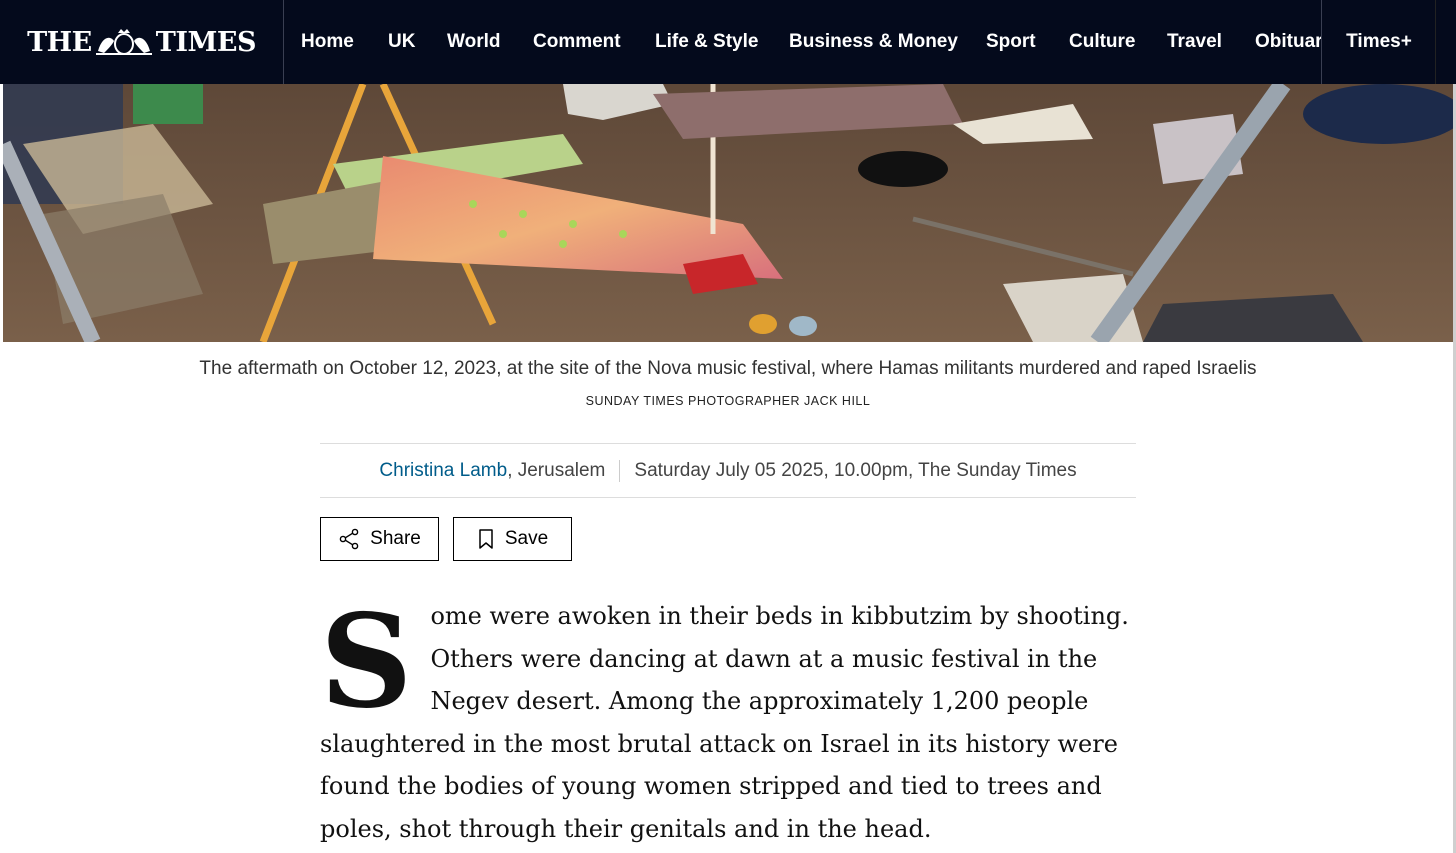  What do you see at coordinates (1102, 42) in the screenshot?
I see `nav-culture: Culture` at bounding box center [1102, 42].